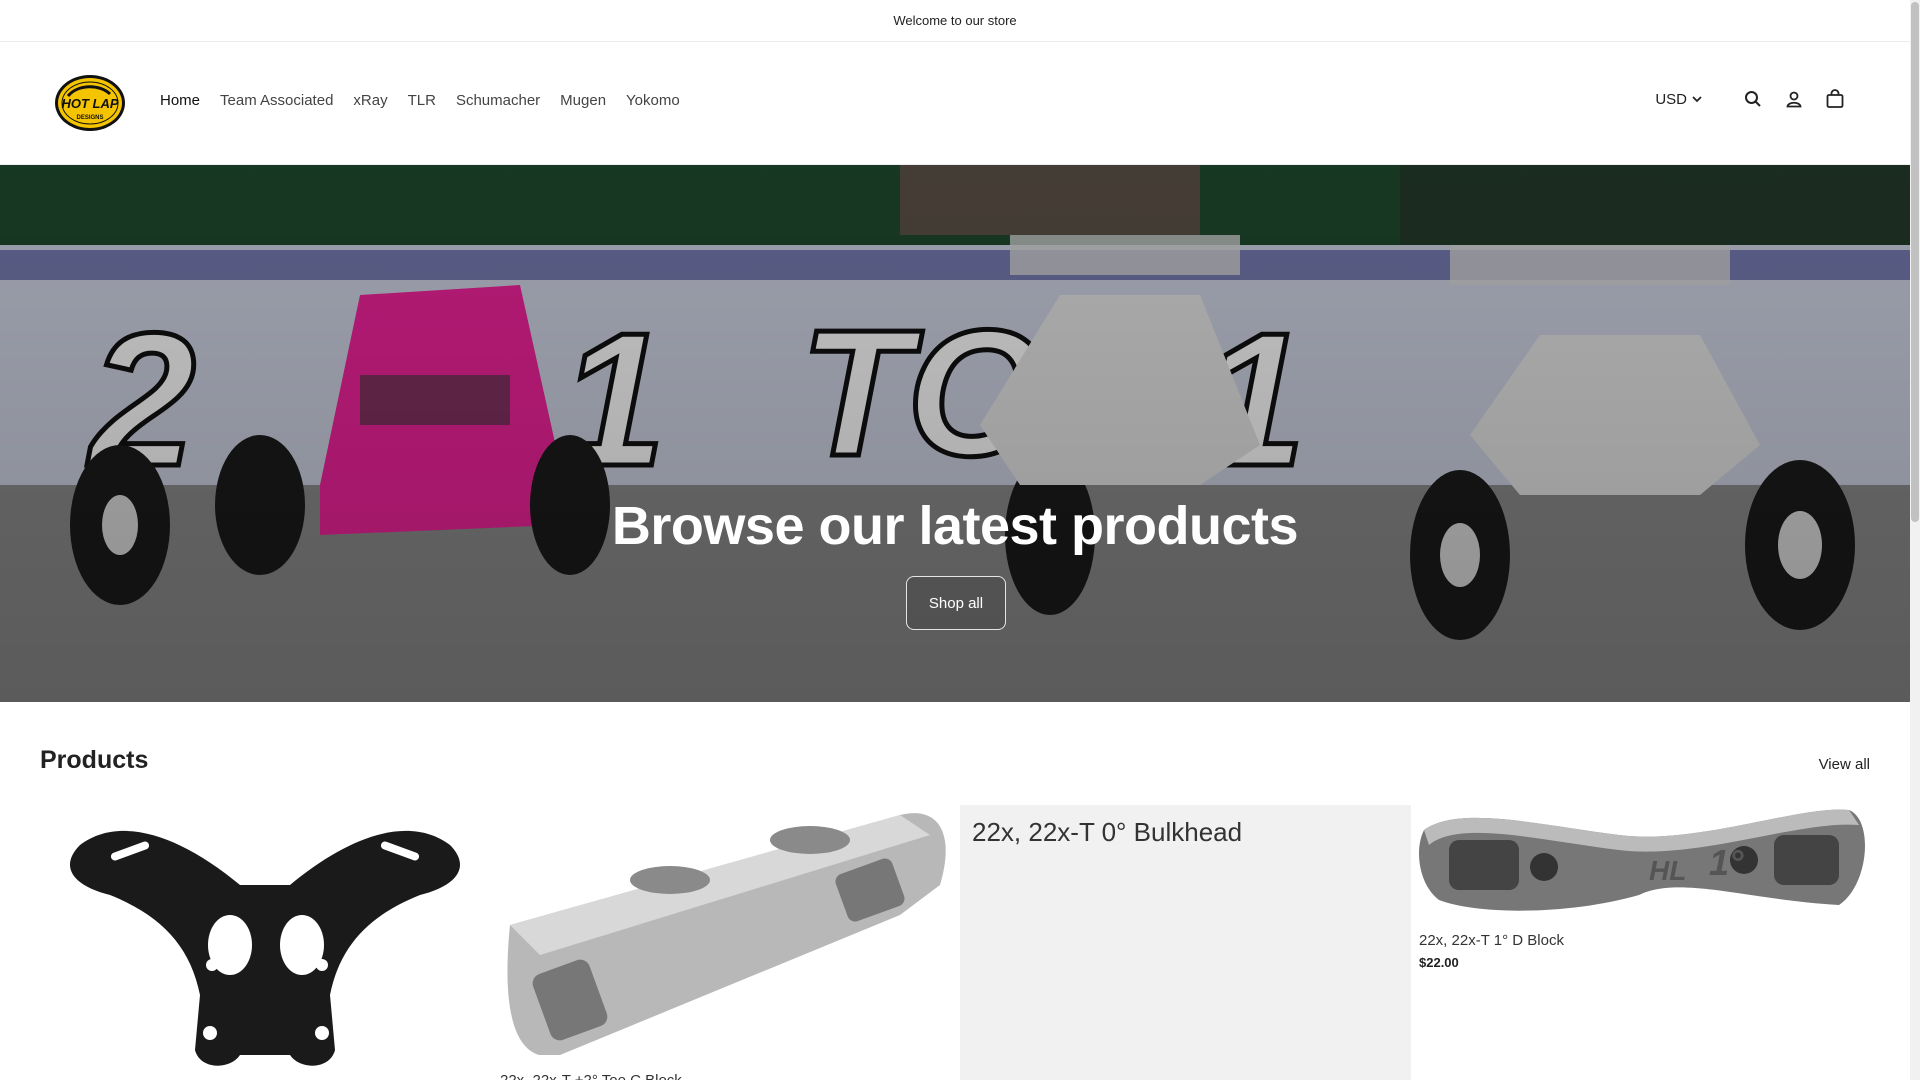 This screenshot has height=1080, width=1920. What do you see at coordinates (1844, 764) in the screenshot?
I see `view-all-link: View all` at bounding box center [1844, 764].